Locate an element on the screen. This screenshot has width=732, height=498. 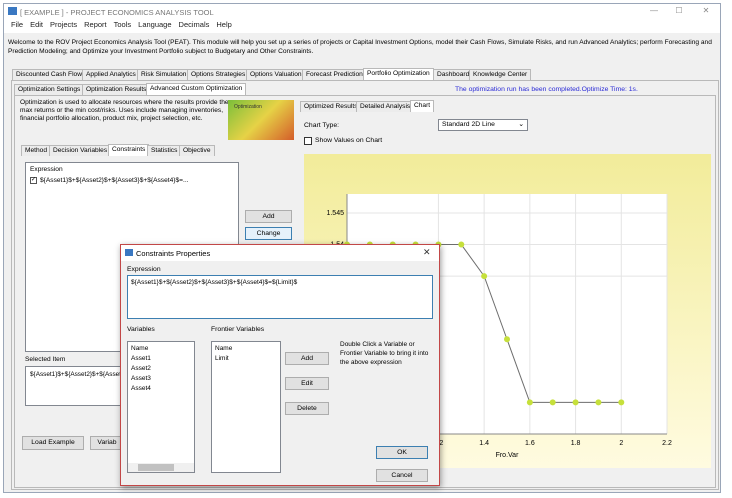
tab-statistics: Statistics is located at coordinates (164, 150).